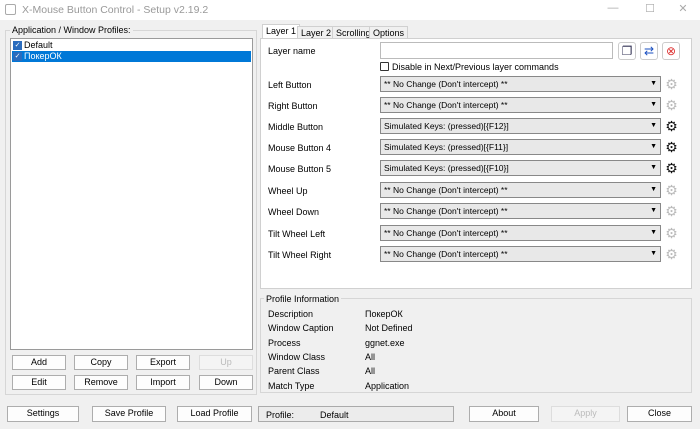 The width and height of the screenshot is (700, 429). I want to click on left-button-value: ** No Change (Don't intercept) **, so click(446, 84).